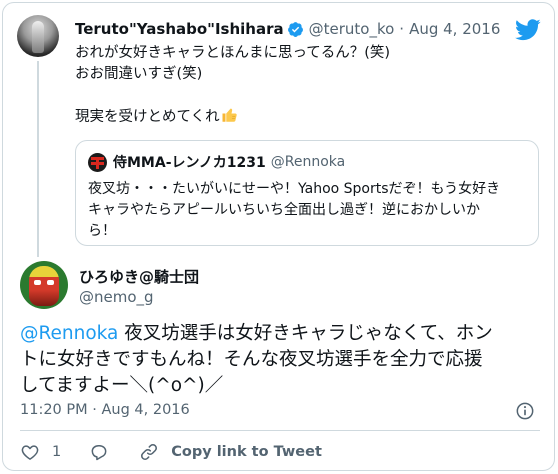  I want to click on main-text-line-1: @Rennoka 夜叉坊選手は女好きキャラじゃなくて、ホン, so click(280, 334).